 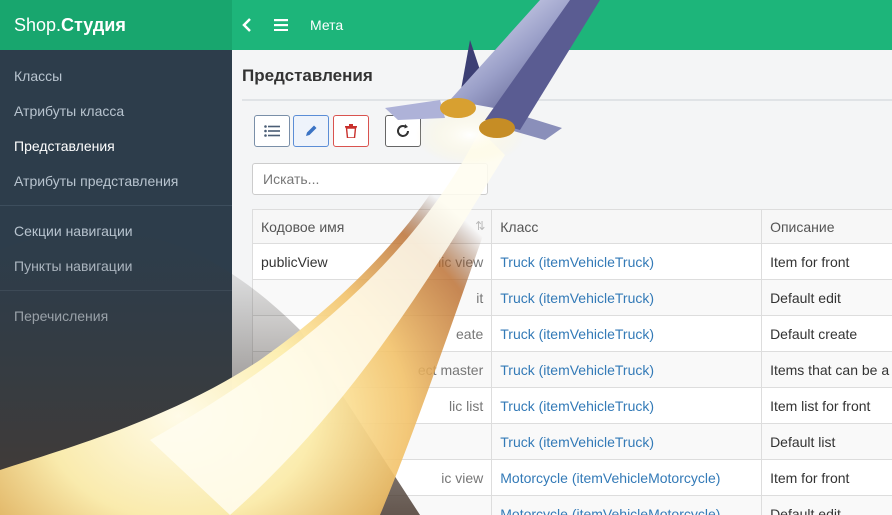 I want to click on sidebar-item-label: Представления, so click(x=64, y=145).